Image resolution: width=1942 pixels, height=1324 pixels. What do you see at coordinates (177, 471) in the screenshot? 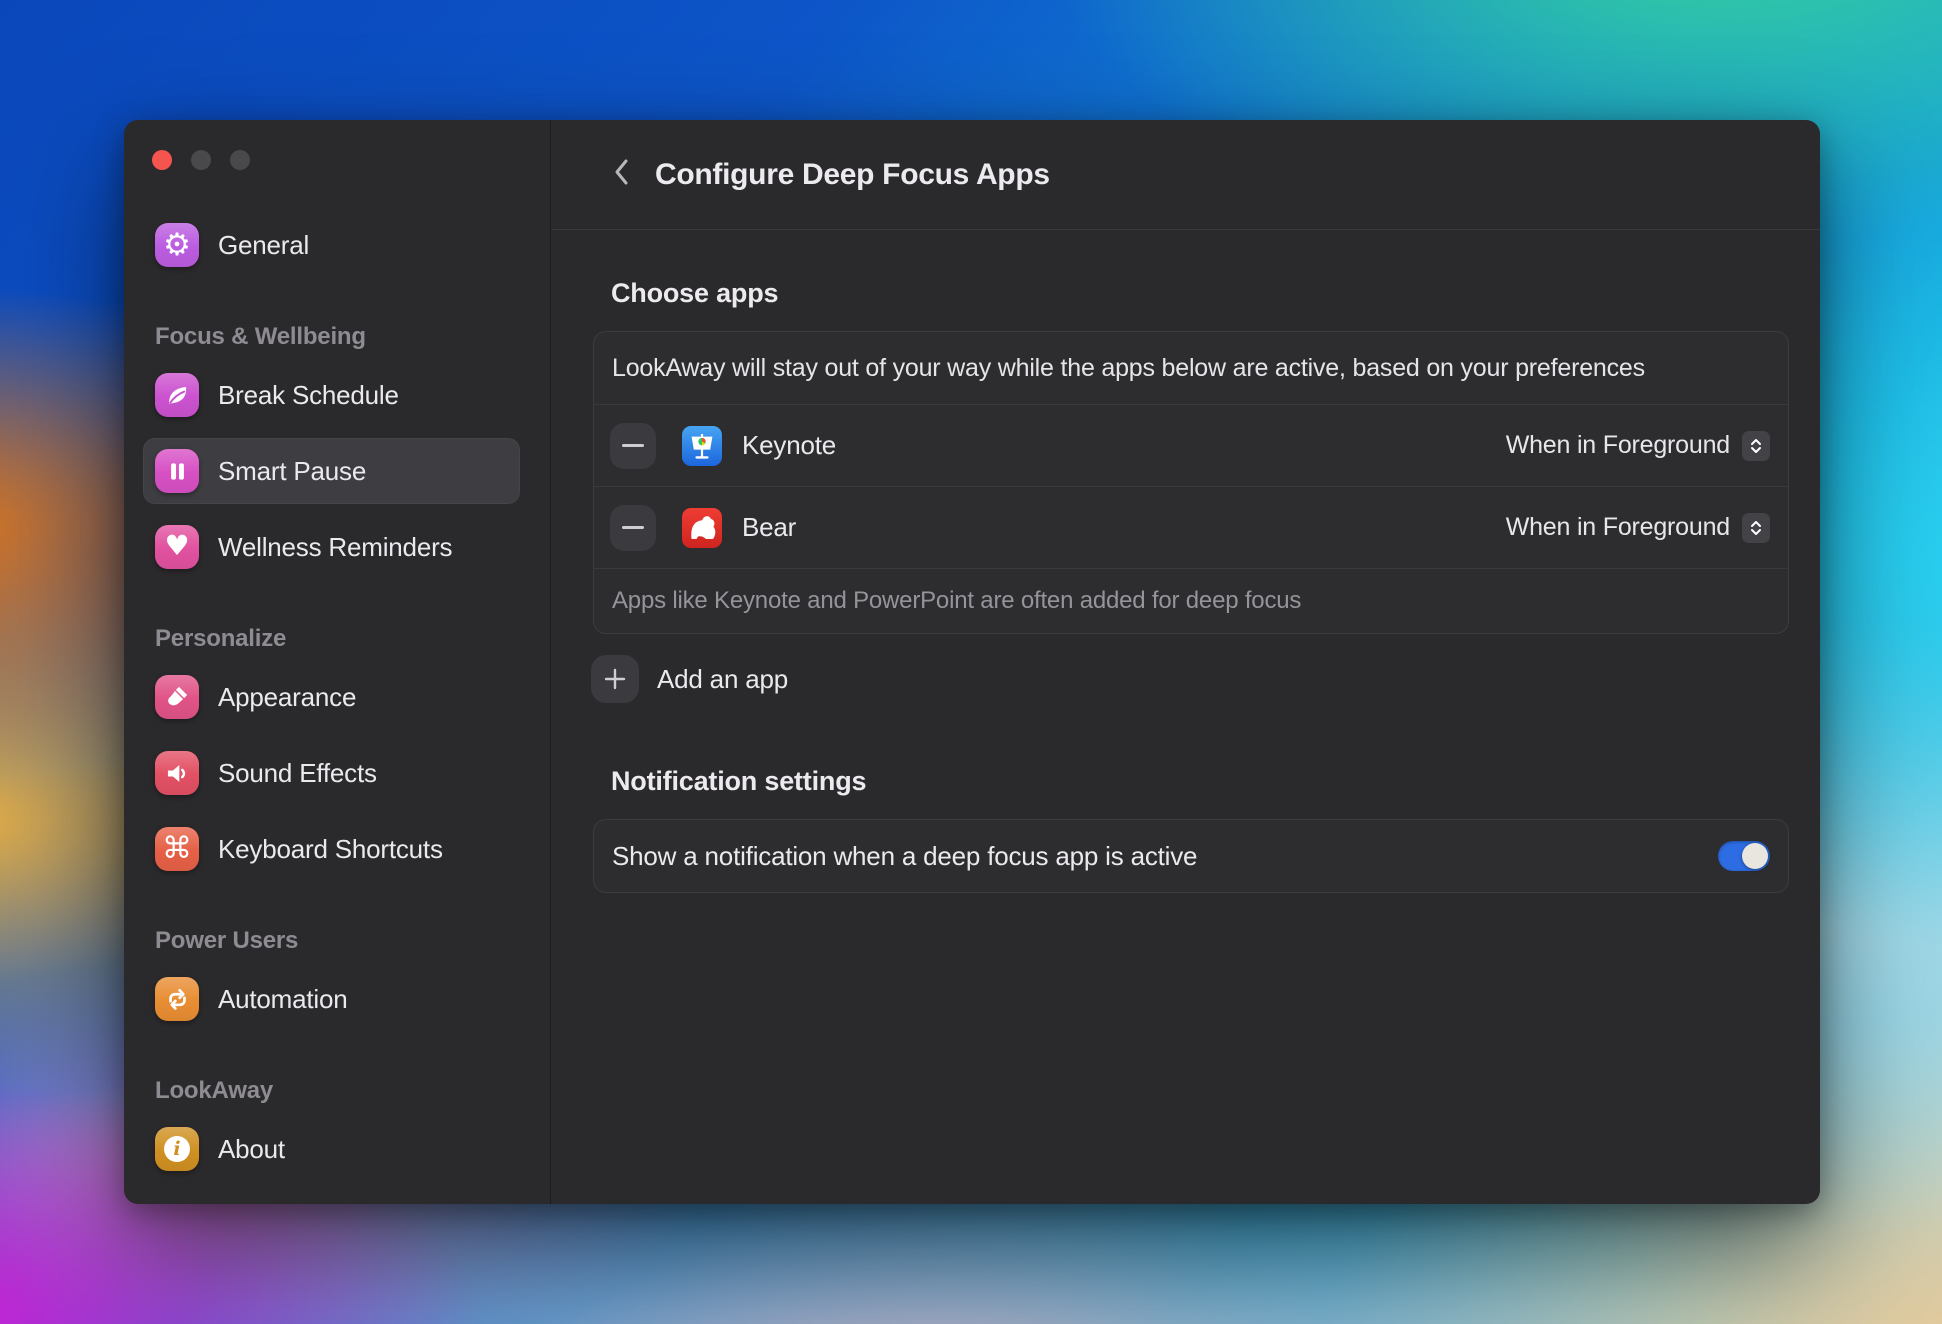
I see `pause-icon` at bounding box center [177, 471].